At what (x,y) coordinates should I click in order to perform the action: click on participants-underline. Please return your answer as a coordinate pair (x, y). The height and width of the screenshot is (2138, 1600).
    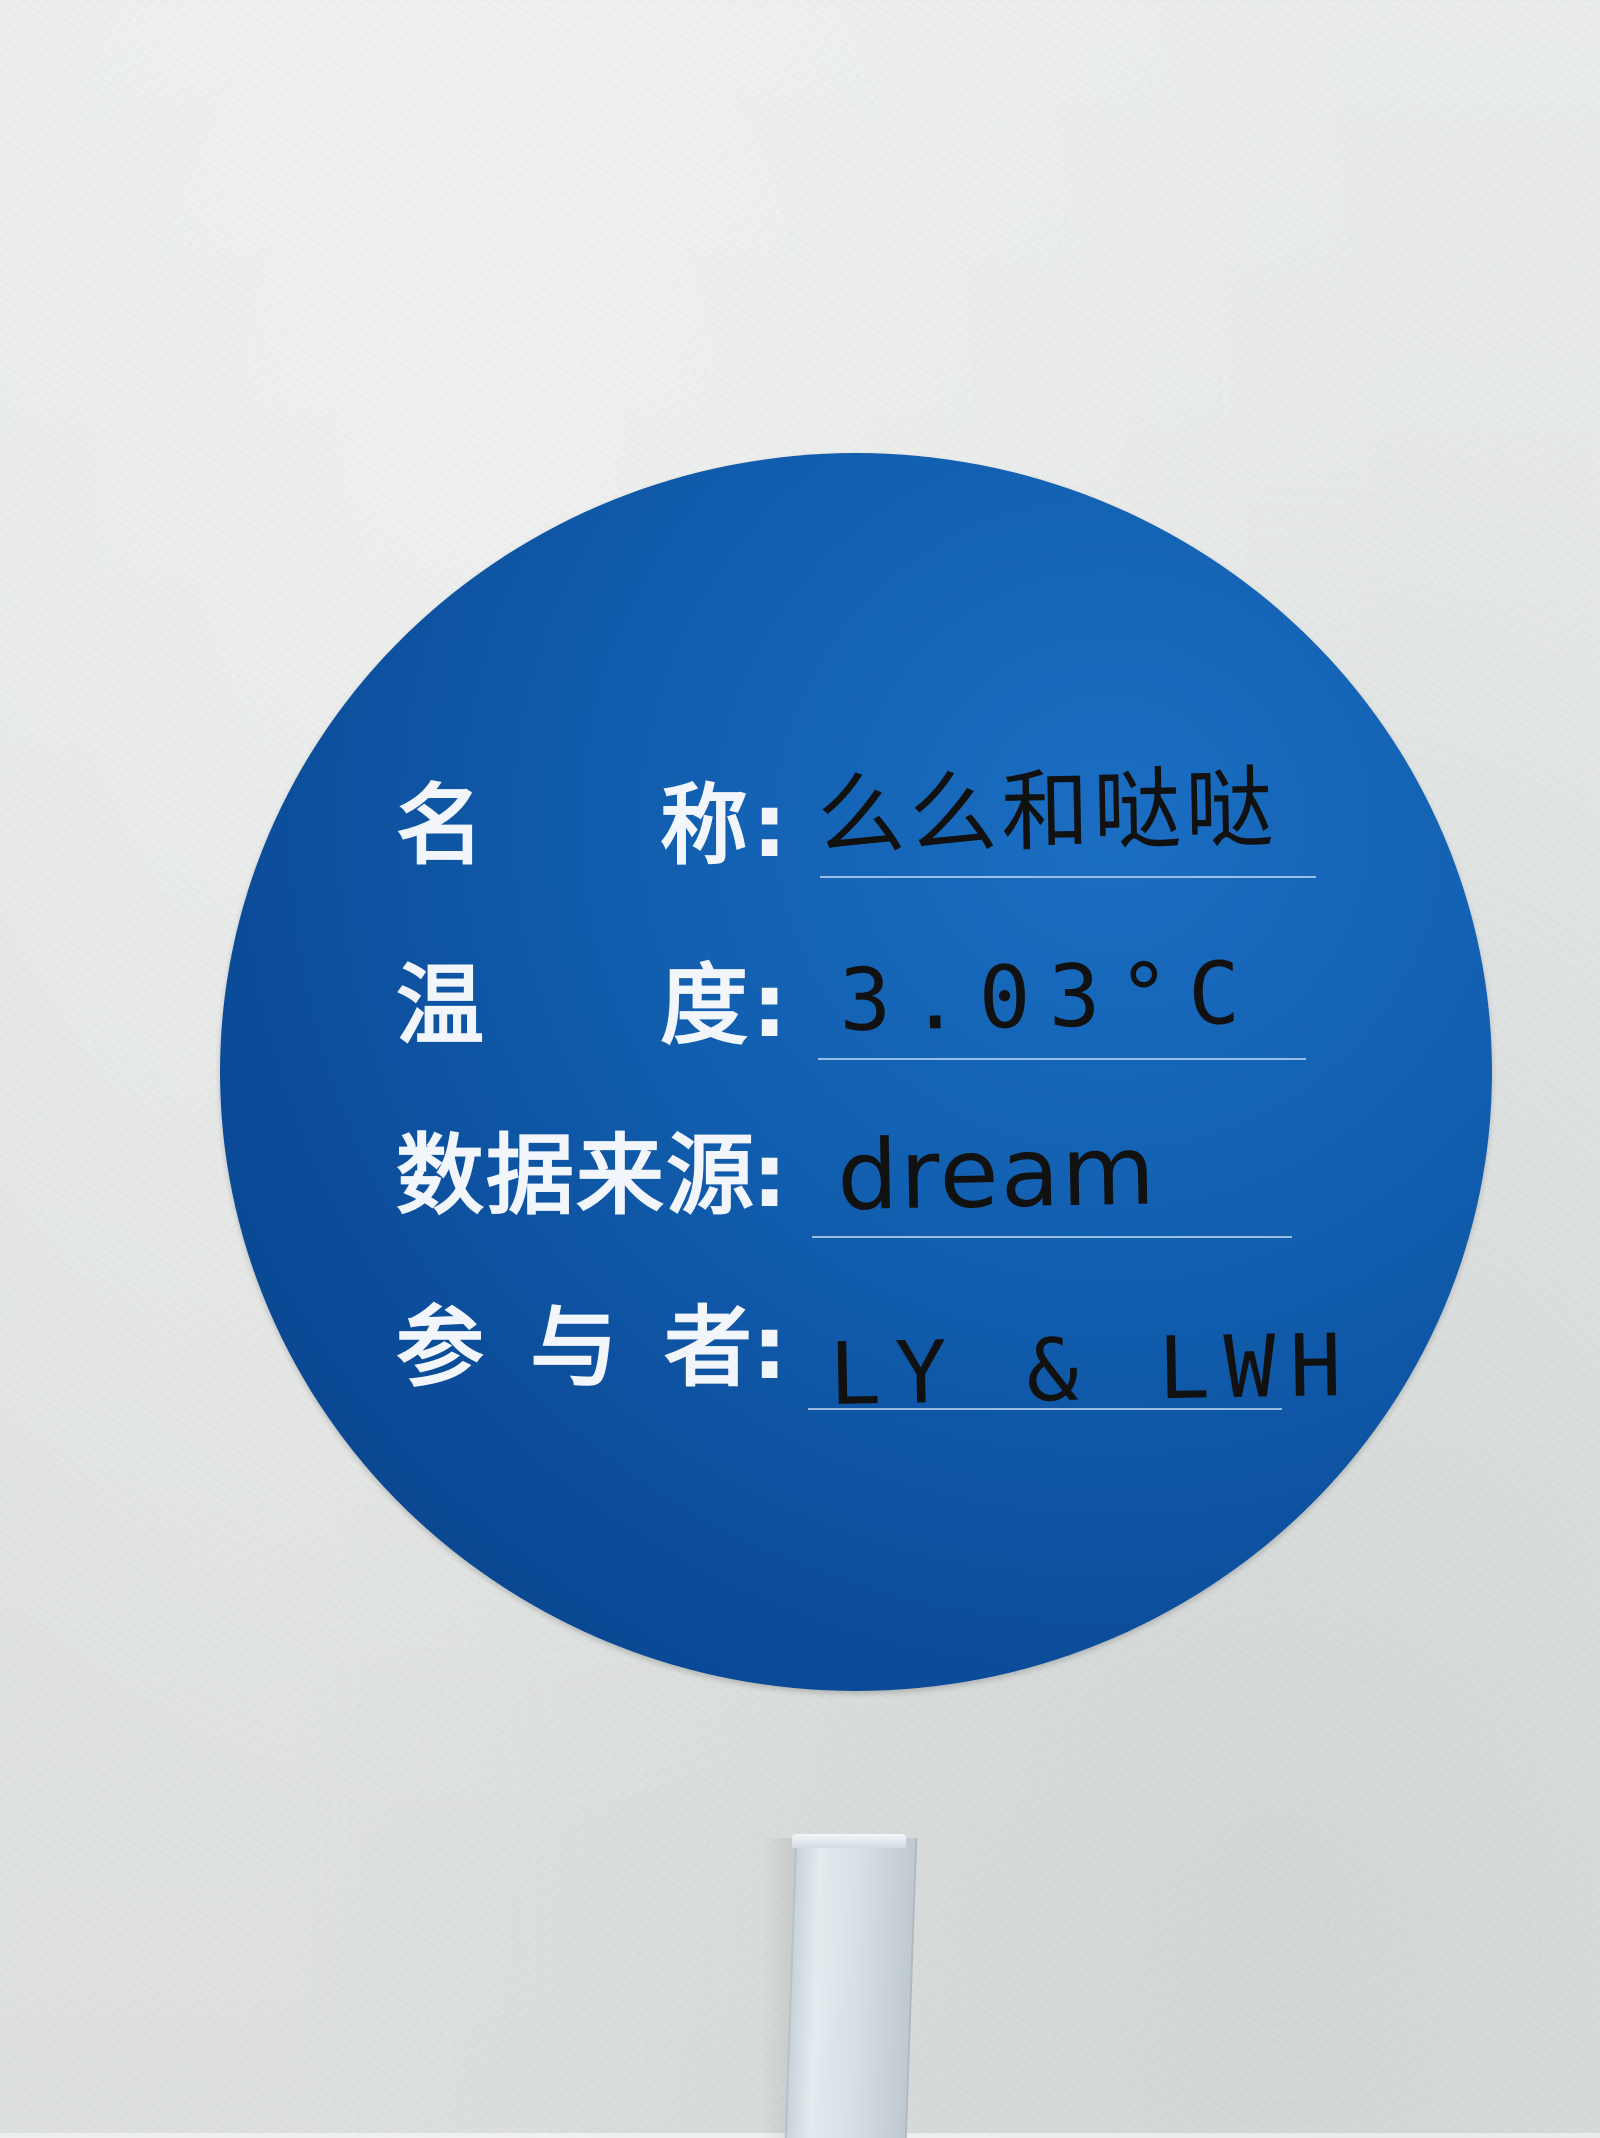
    Looking at the image, I should click on (1045, 1409).